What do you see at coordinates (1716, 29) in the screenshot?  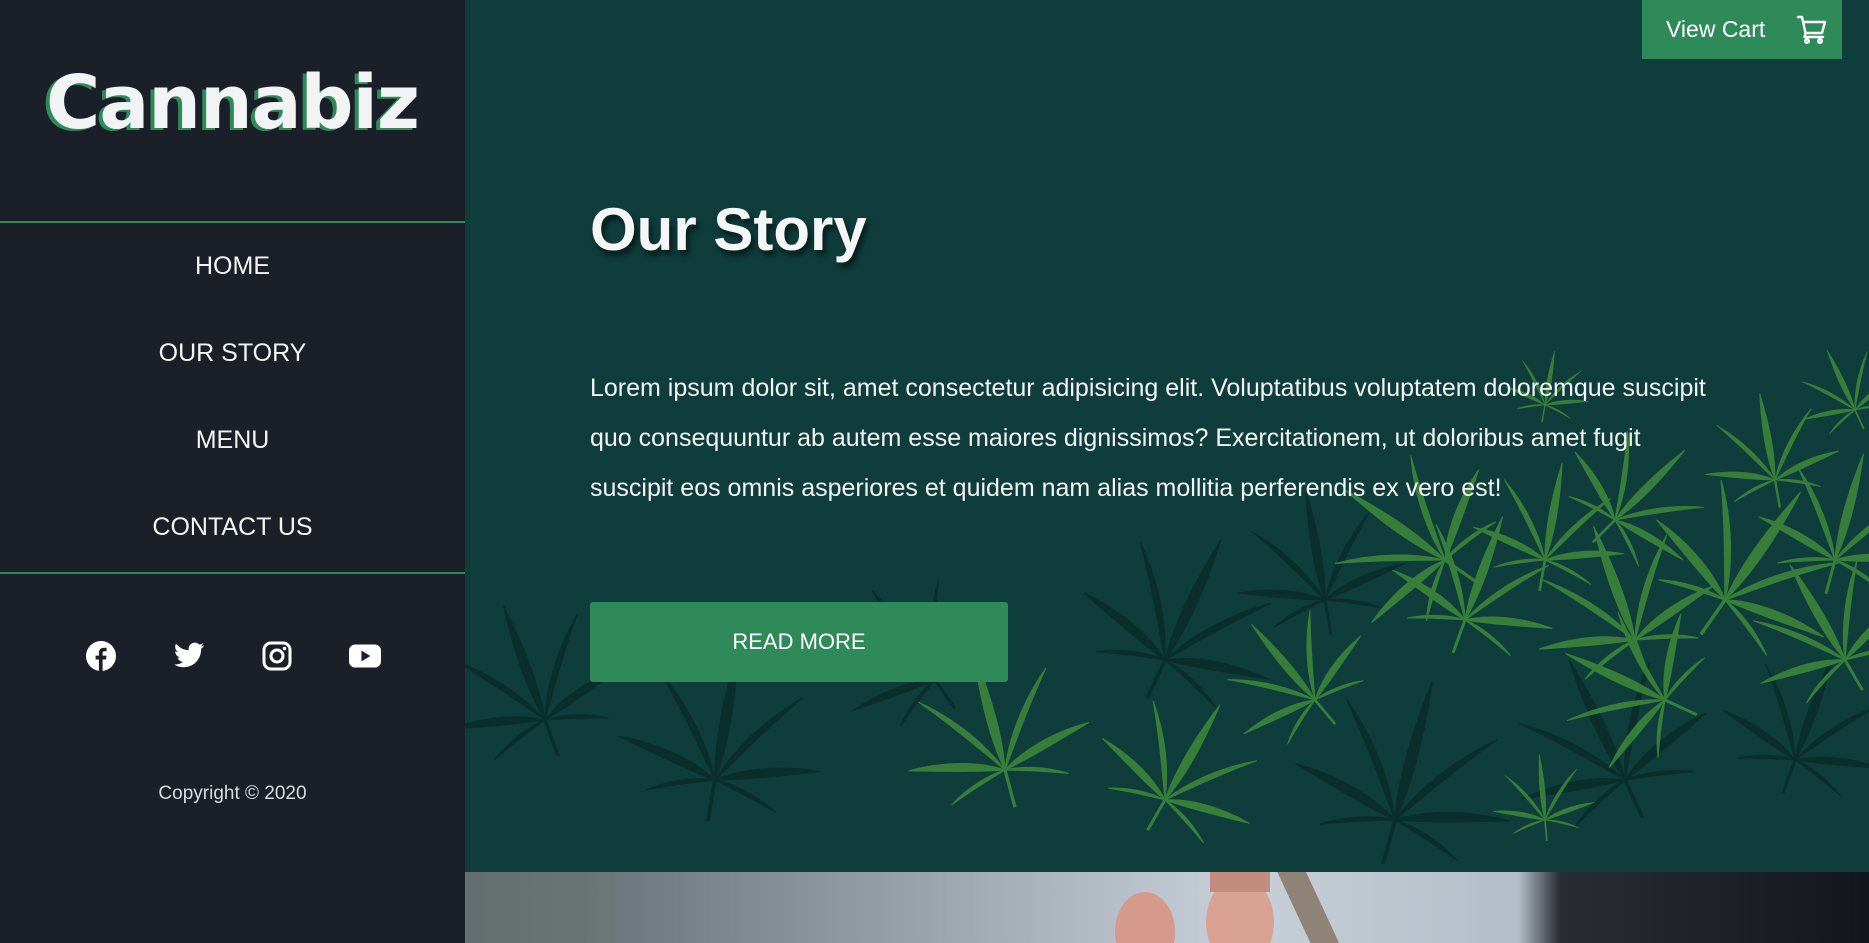 I see `view-cart-label: View Cart` at bounding box center [1716, 29].